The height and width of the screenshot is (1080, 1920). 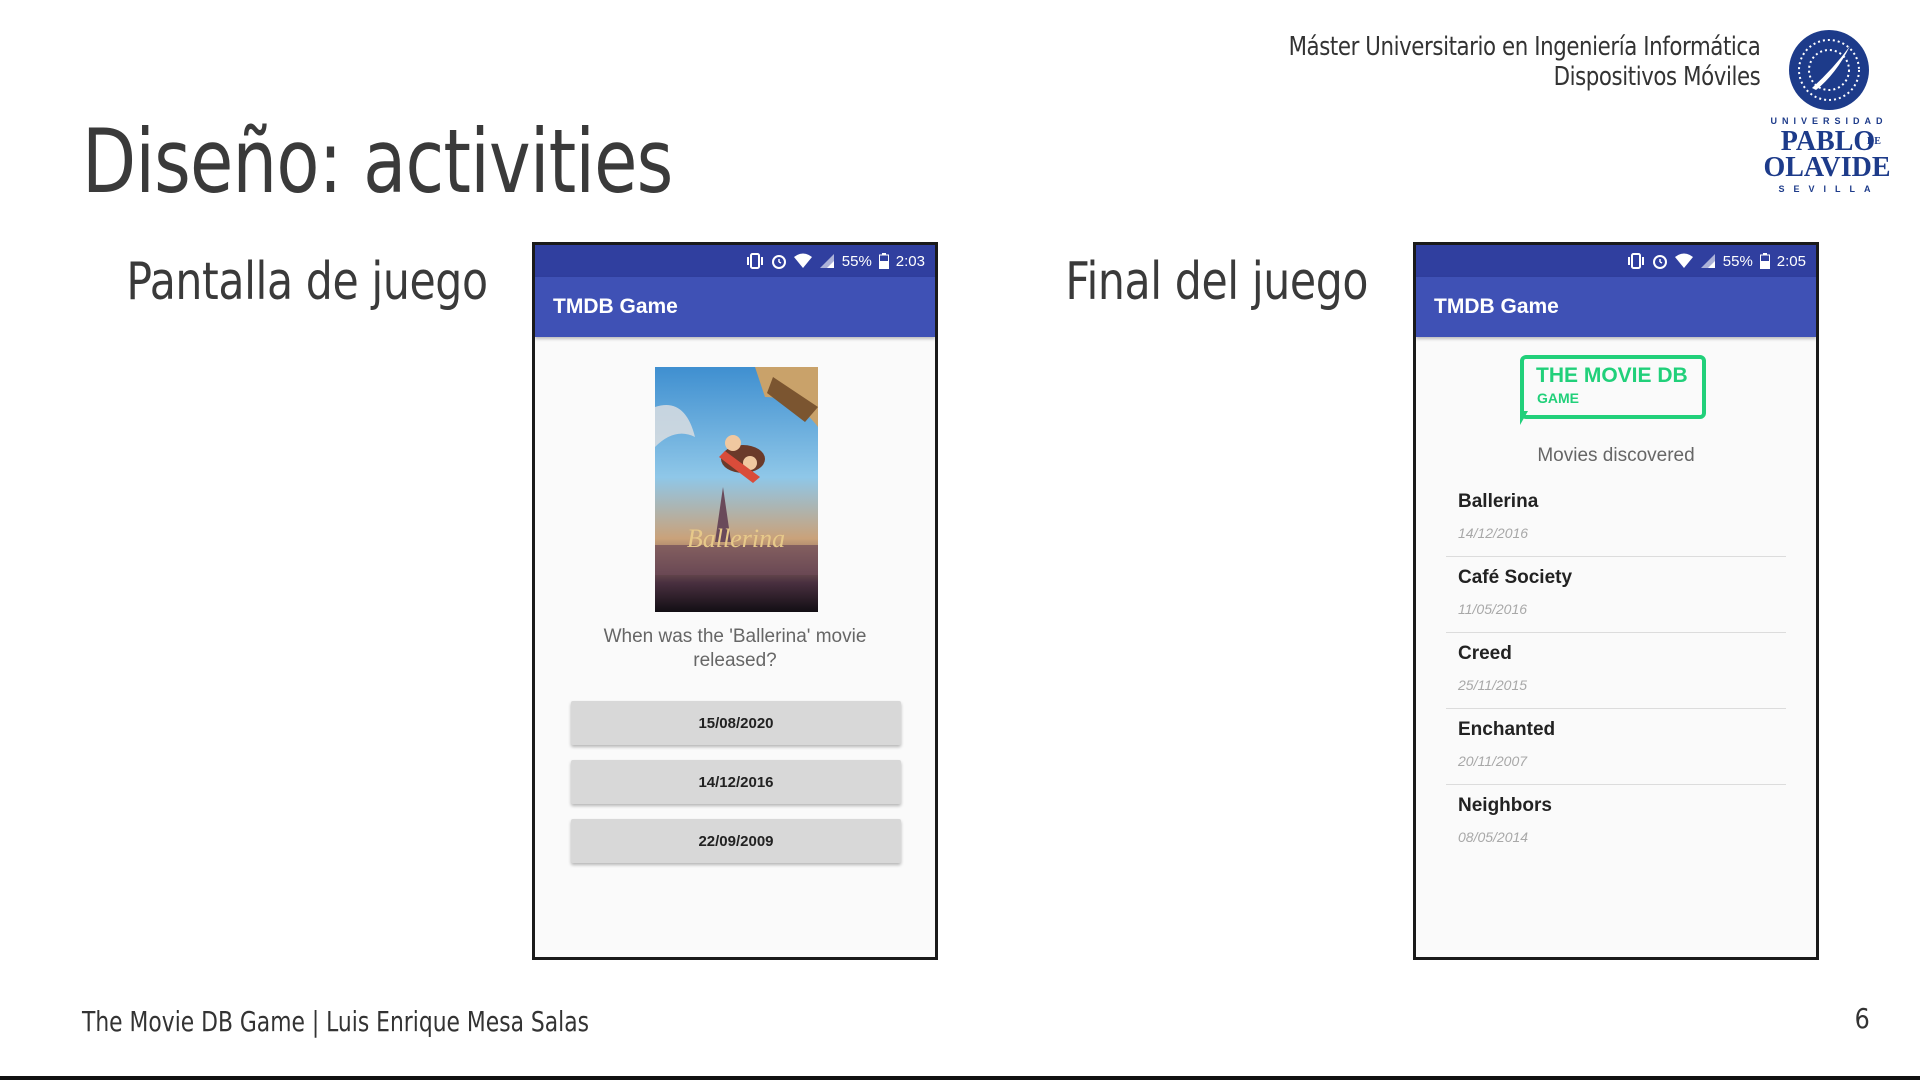 What do you see at coordinates (1827, 167) in the screenshot?
I see `logo-name-line2: OLAVIDE` at bounding box center [1827, 167].